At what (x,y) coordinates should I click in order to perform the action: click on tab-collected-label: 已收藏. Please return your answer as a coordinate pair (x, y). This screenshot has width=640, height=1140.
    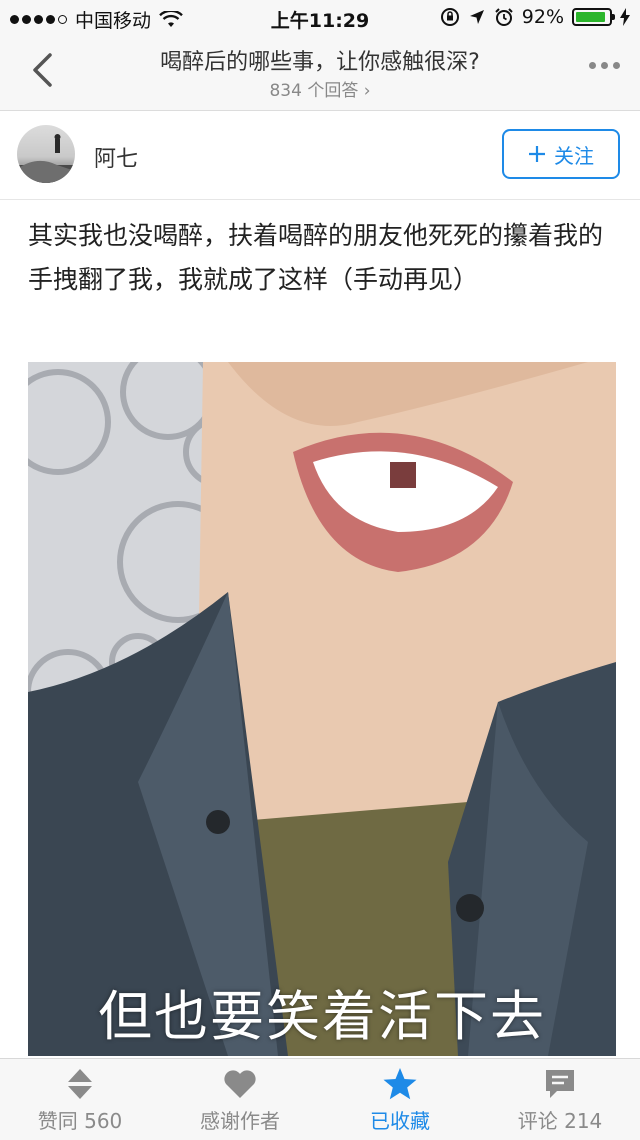
    Looking at the image, I should click on (400, 1121).